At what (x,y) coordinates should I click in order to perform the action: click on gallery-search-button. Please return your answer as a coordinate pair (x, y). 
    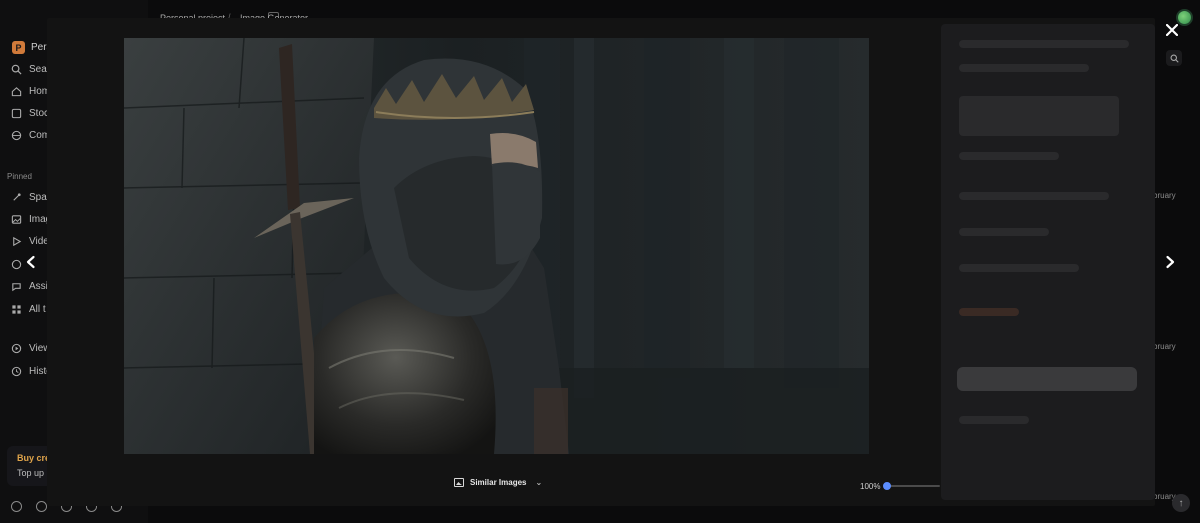
    Looking at the image, I should click on (1174, 58).